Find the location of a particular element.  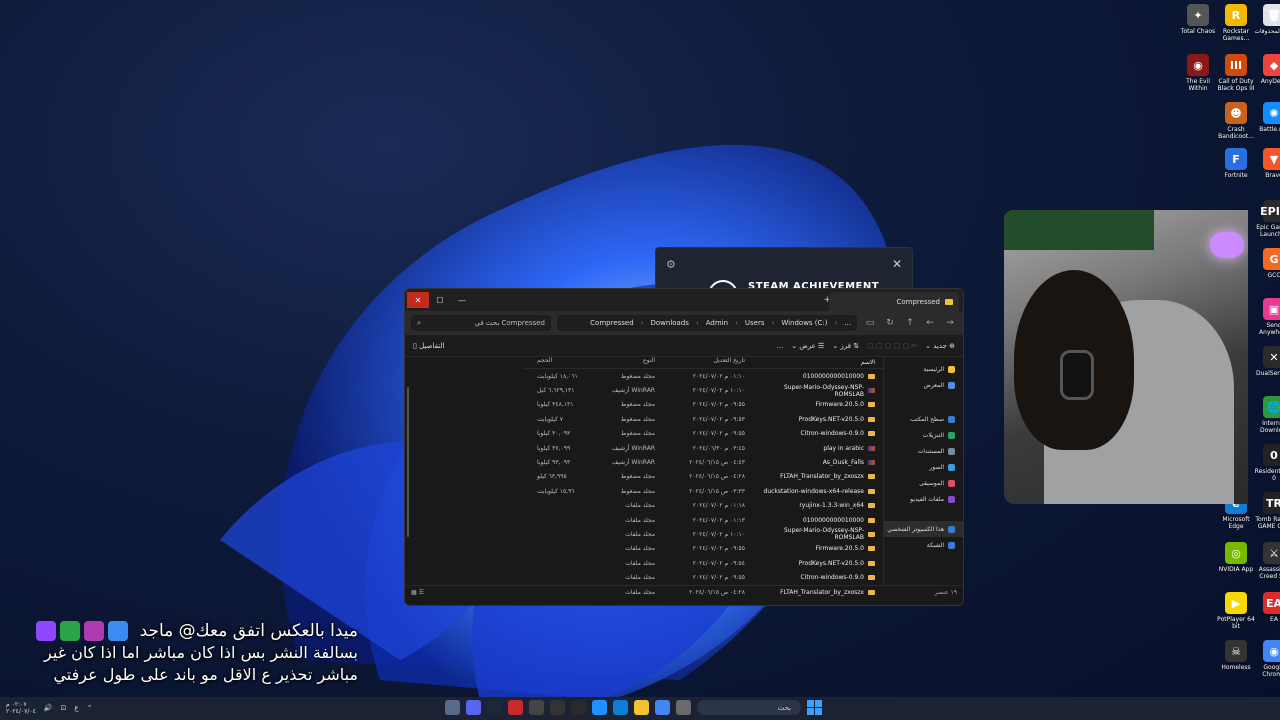

network-icon: ⊡ is located at coordinates (64, 708).